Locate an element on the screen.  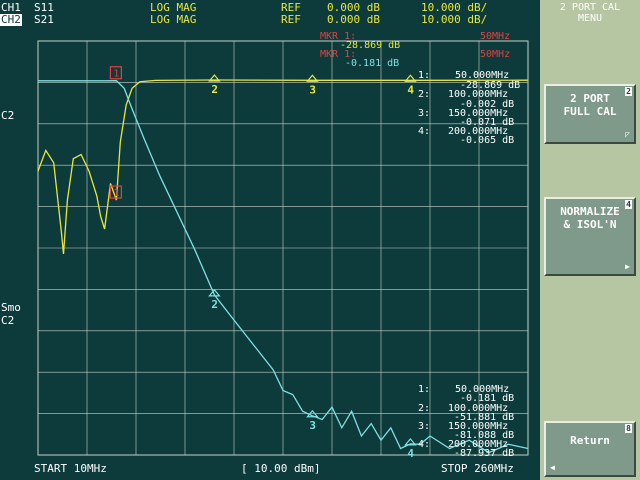
ch2-ref-label: REF is located at coordinates (291, 19).